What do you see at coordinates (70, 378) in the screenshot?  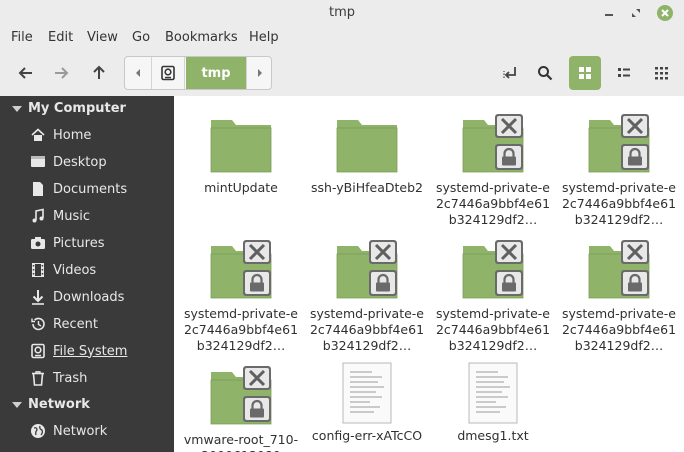 I see `sidebar-item-label: Trash` at bounding box center [70, 378].